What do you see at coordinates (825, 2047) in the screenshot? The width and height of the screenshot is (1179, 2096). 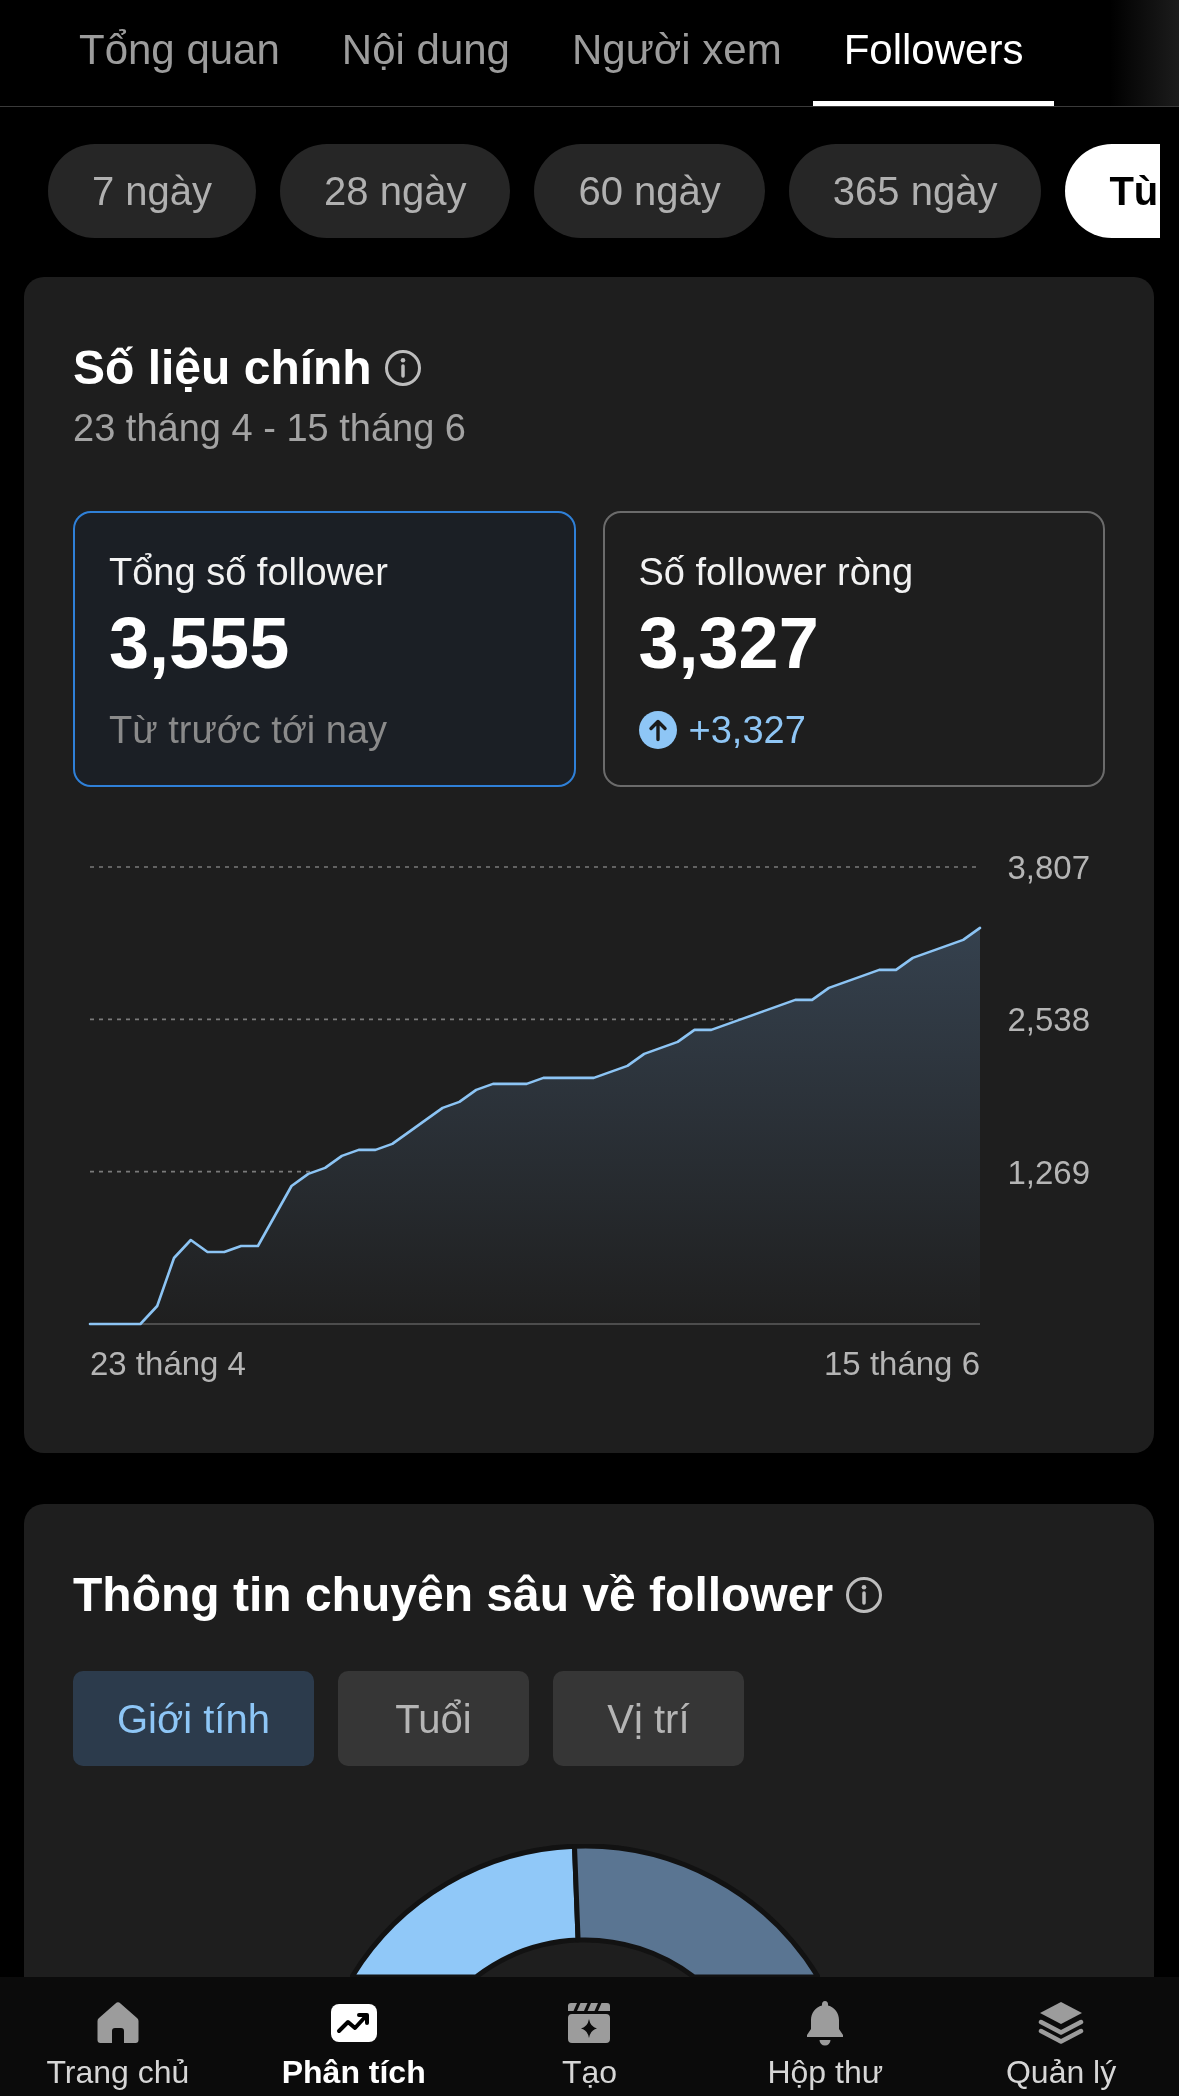 I see `nav-tab: Hộp thư` at bounding box center [825, 2047].